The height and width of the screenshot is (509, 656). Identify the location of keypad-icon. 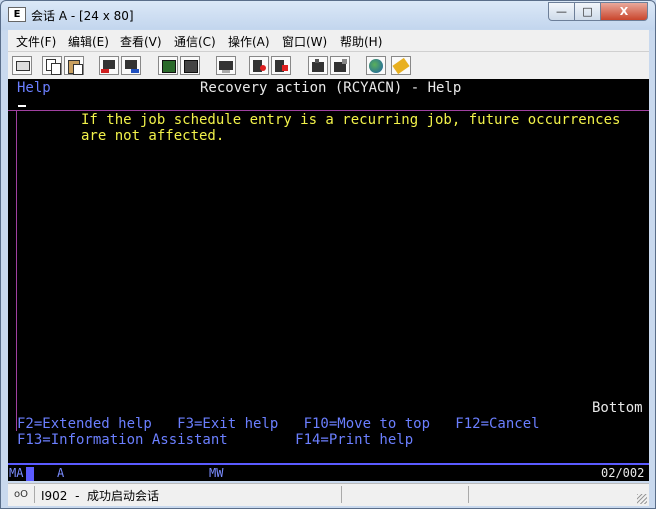
(190, 65).